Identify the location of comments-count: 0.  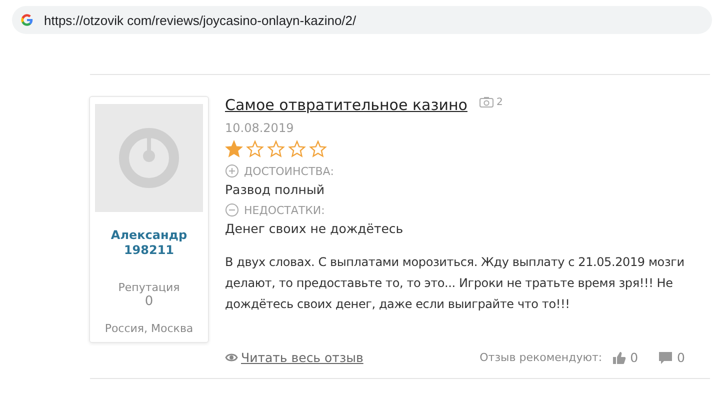
(681, 357).